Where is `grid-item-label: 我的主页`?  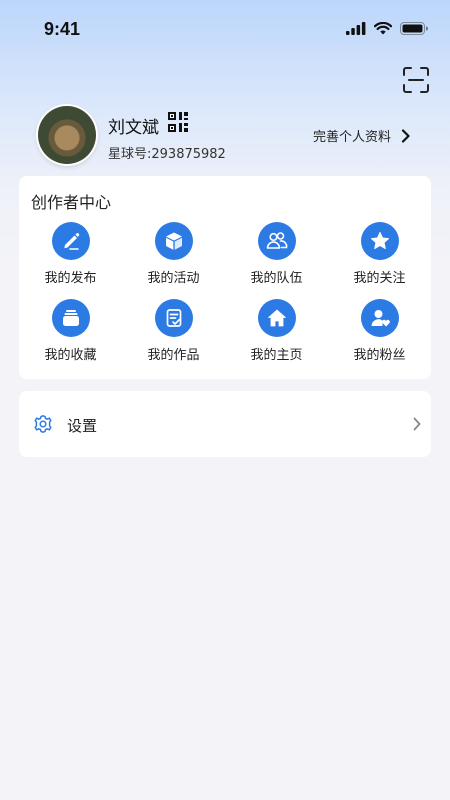
grid-item-label: 我的主页 is located at coordinates (276, 355).